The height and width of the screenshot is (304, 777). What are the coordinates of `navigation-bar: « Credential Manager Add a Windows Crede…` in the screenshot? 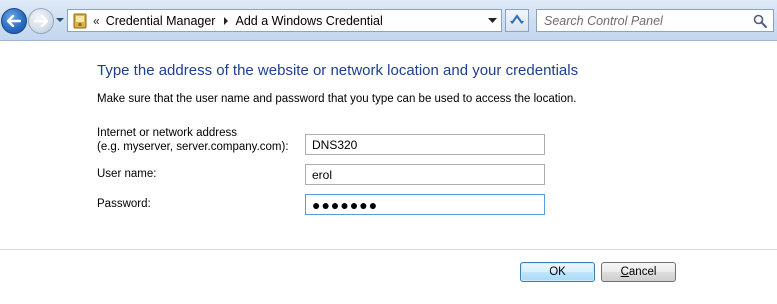 It's located at (388, 20).